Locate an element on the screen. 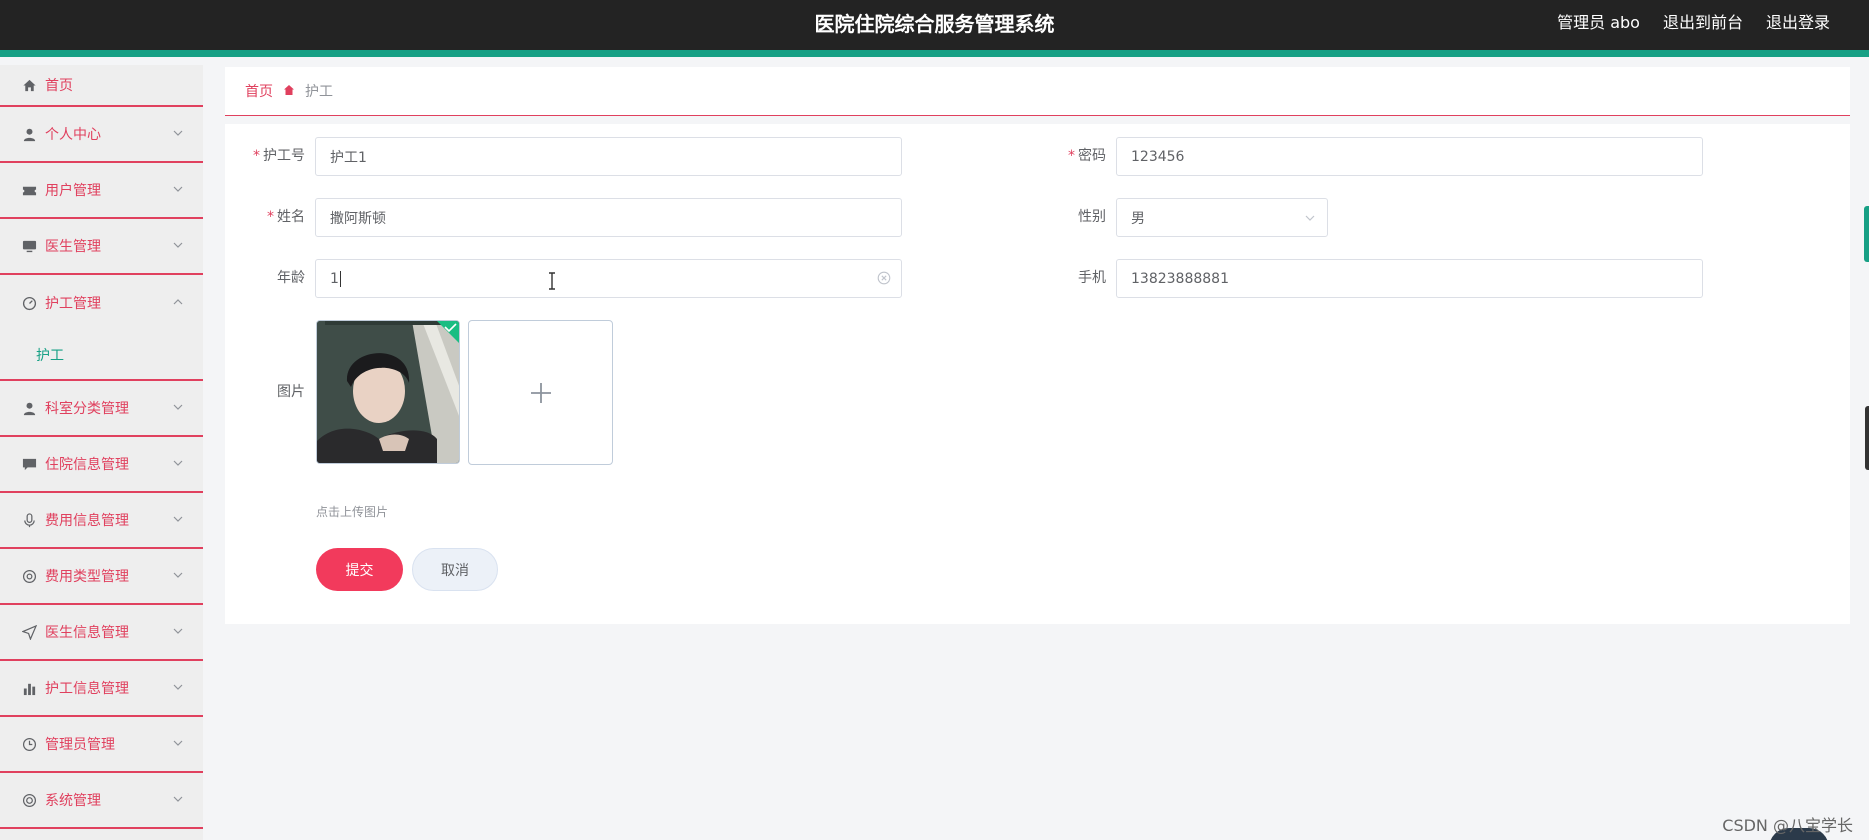 The width and height of the screenshot is (1869, 840). sidebar-item-doctor-info: 医生信息管理 is located at coordinates (101, 633).